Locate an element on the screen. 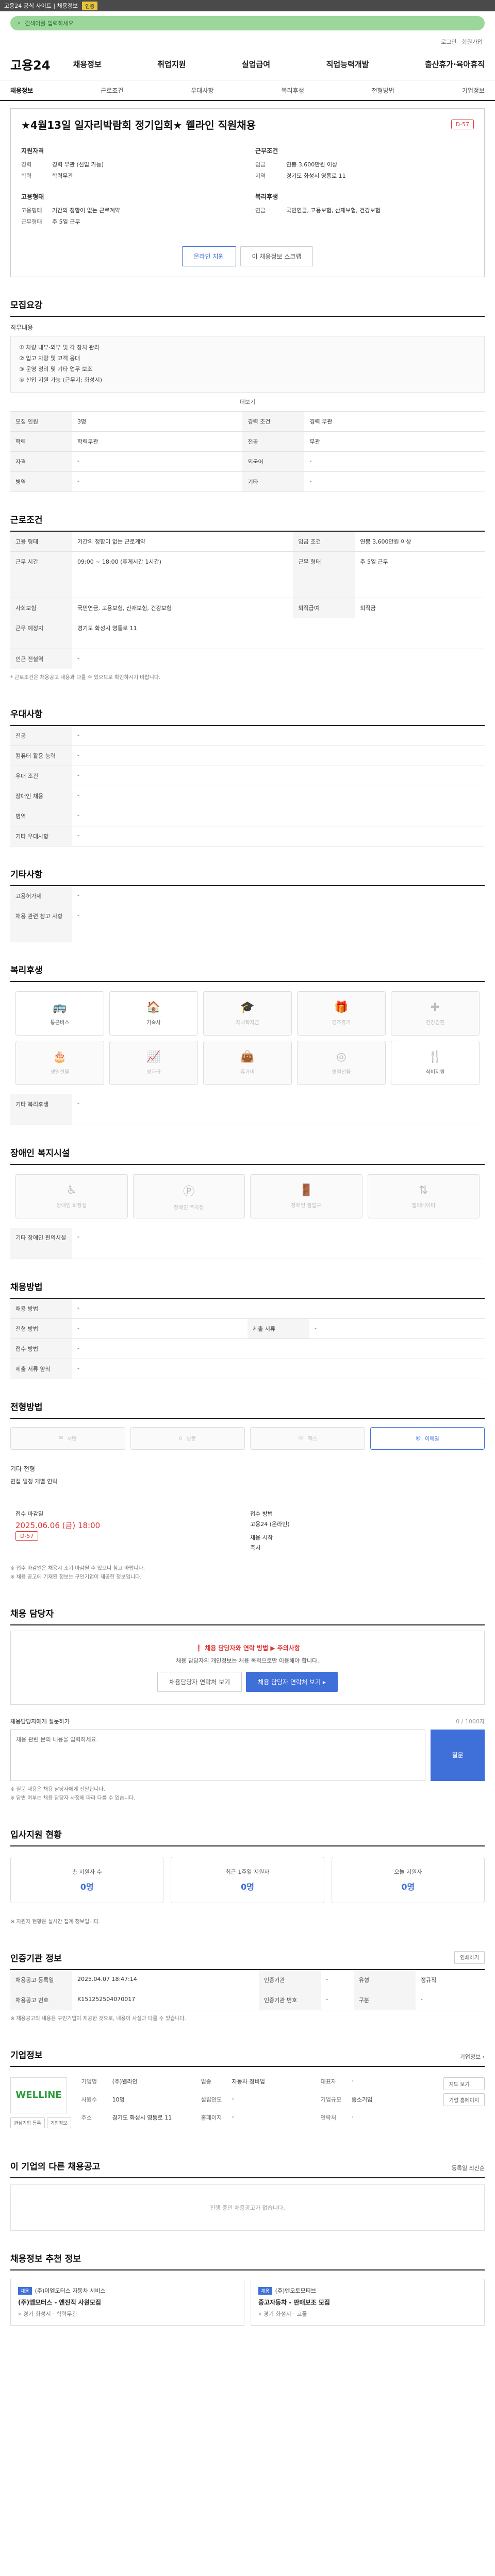 The width and height of the screenshot is (495, 2576). summary-key: 연금 is located at coordinates (260, 210).